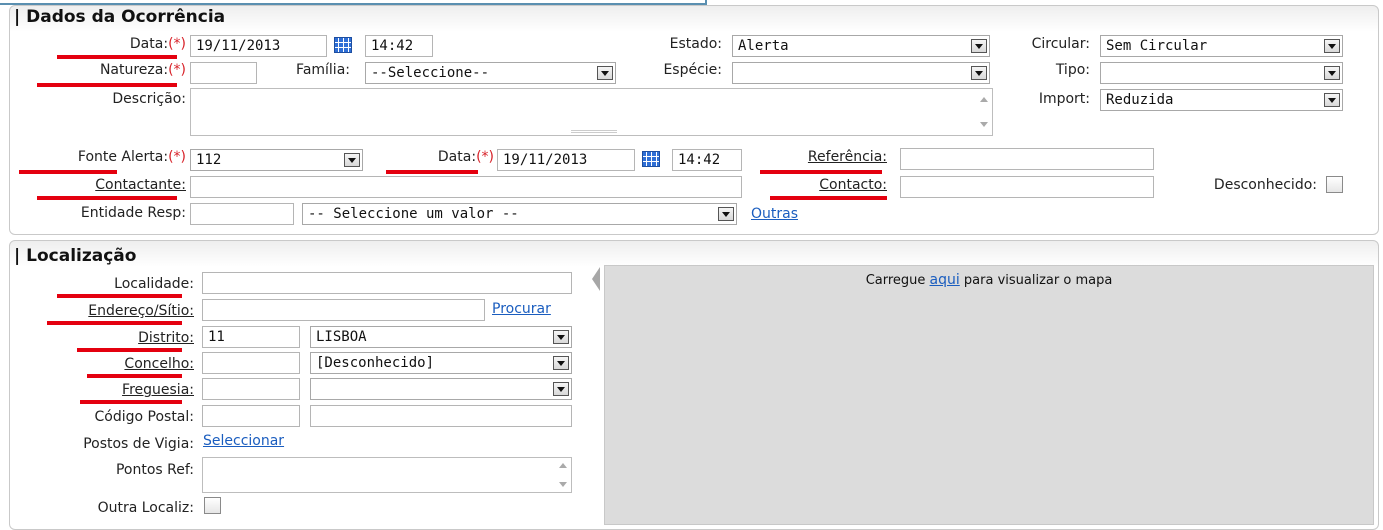  Describe the element at coordinates (1027, 187) in the screenshot. I see `contacto-field` at that location.